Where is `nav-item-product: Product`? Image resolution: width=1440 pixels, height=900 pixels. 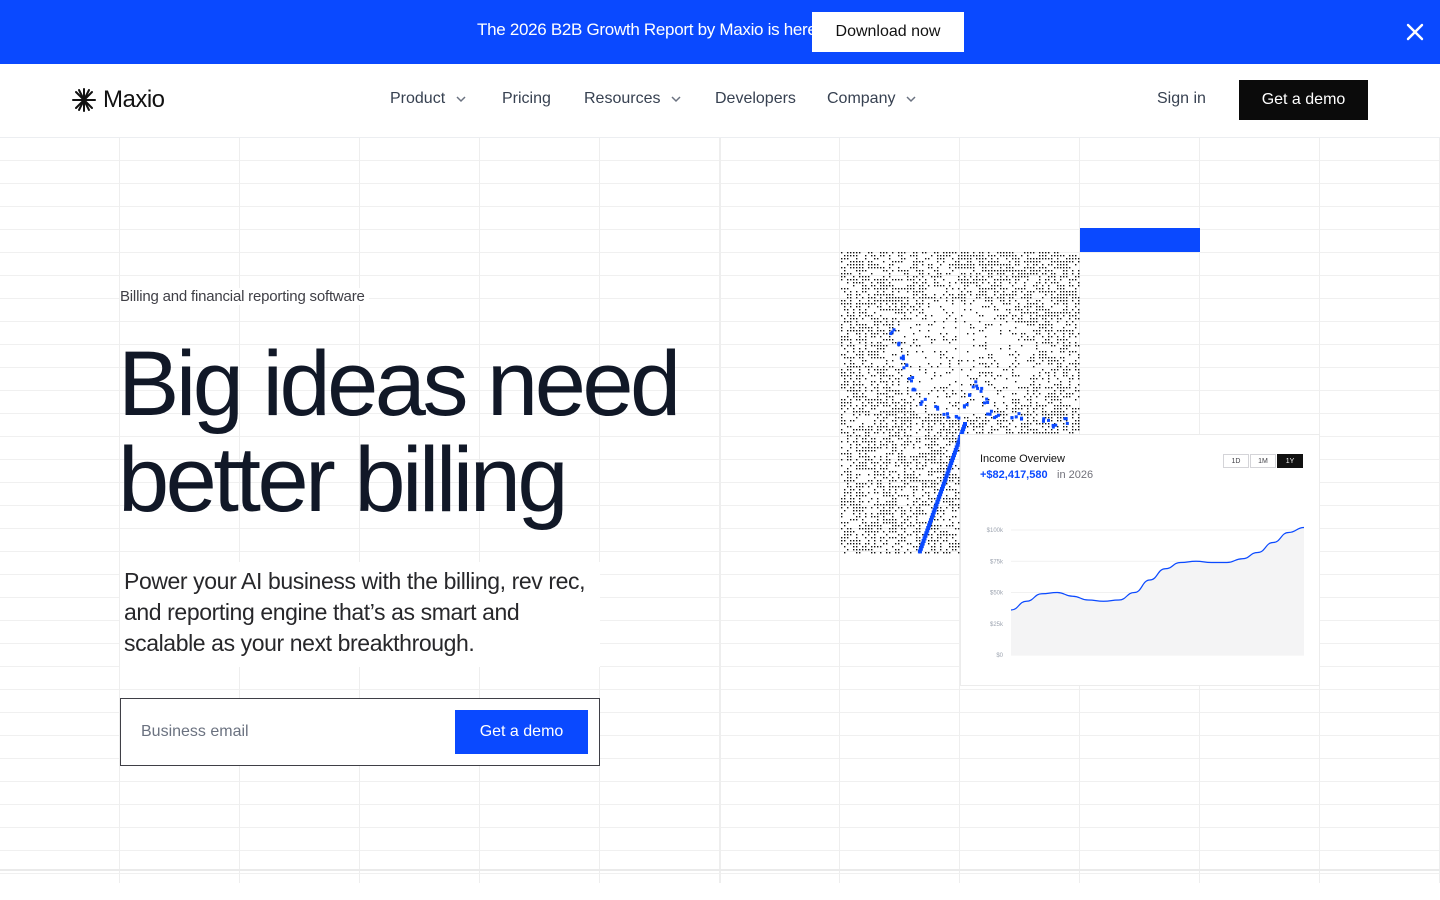
nav-item-product: Product is located at coordinates (428, 99).